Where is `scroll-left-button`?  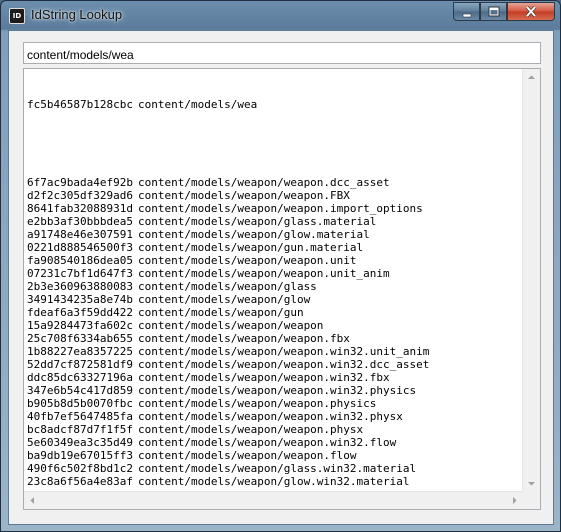 scroll-left-button is located at coordinates (32, 500).